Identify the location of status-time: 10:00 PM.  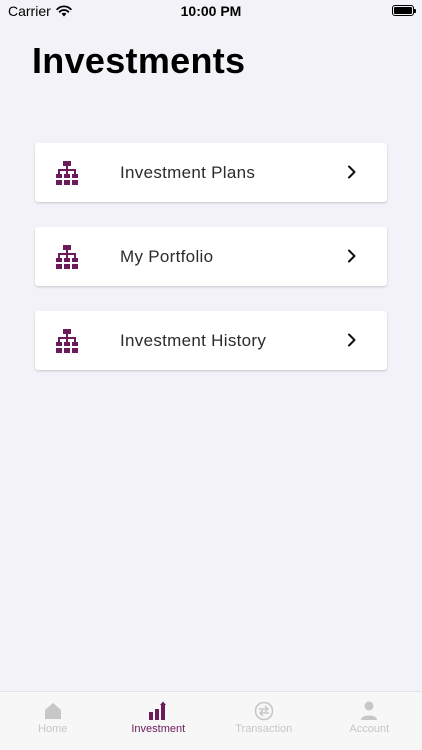
(211, 11).